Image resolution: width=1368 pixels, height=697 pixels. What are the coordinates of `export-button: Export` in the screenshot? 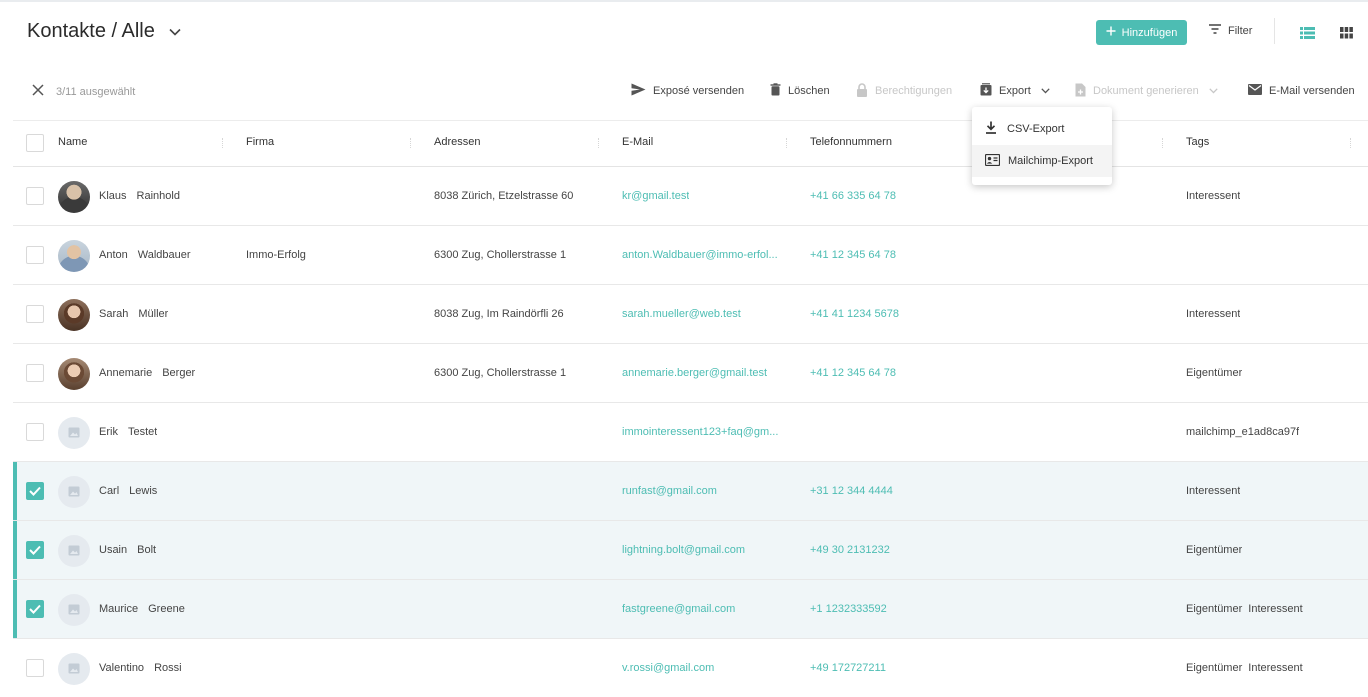 It's located at (1015, 91).